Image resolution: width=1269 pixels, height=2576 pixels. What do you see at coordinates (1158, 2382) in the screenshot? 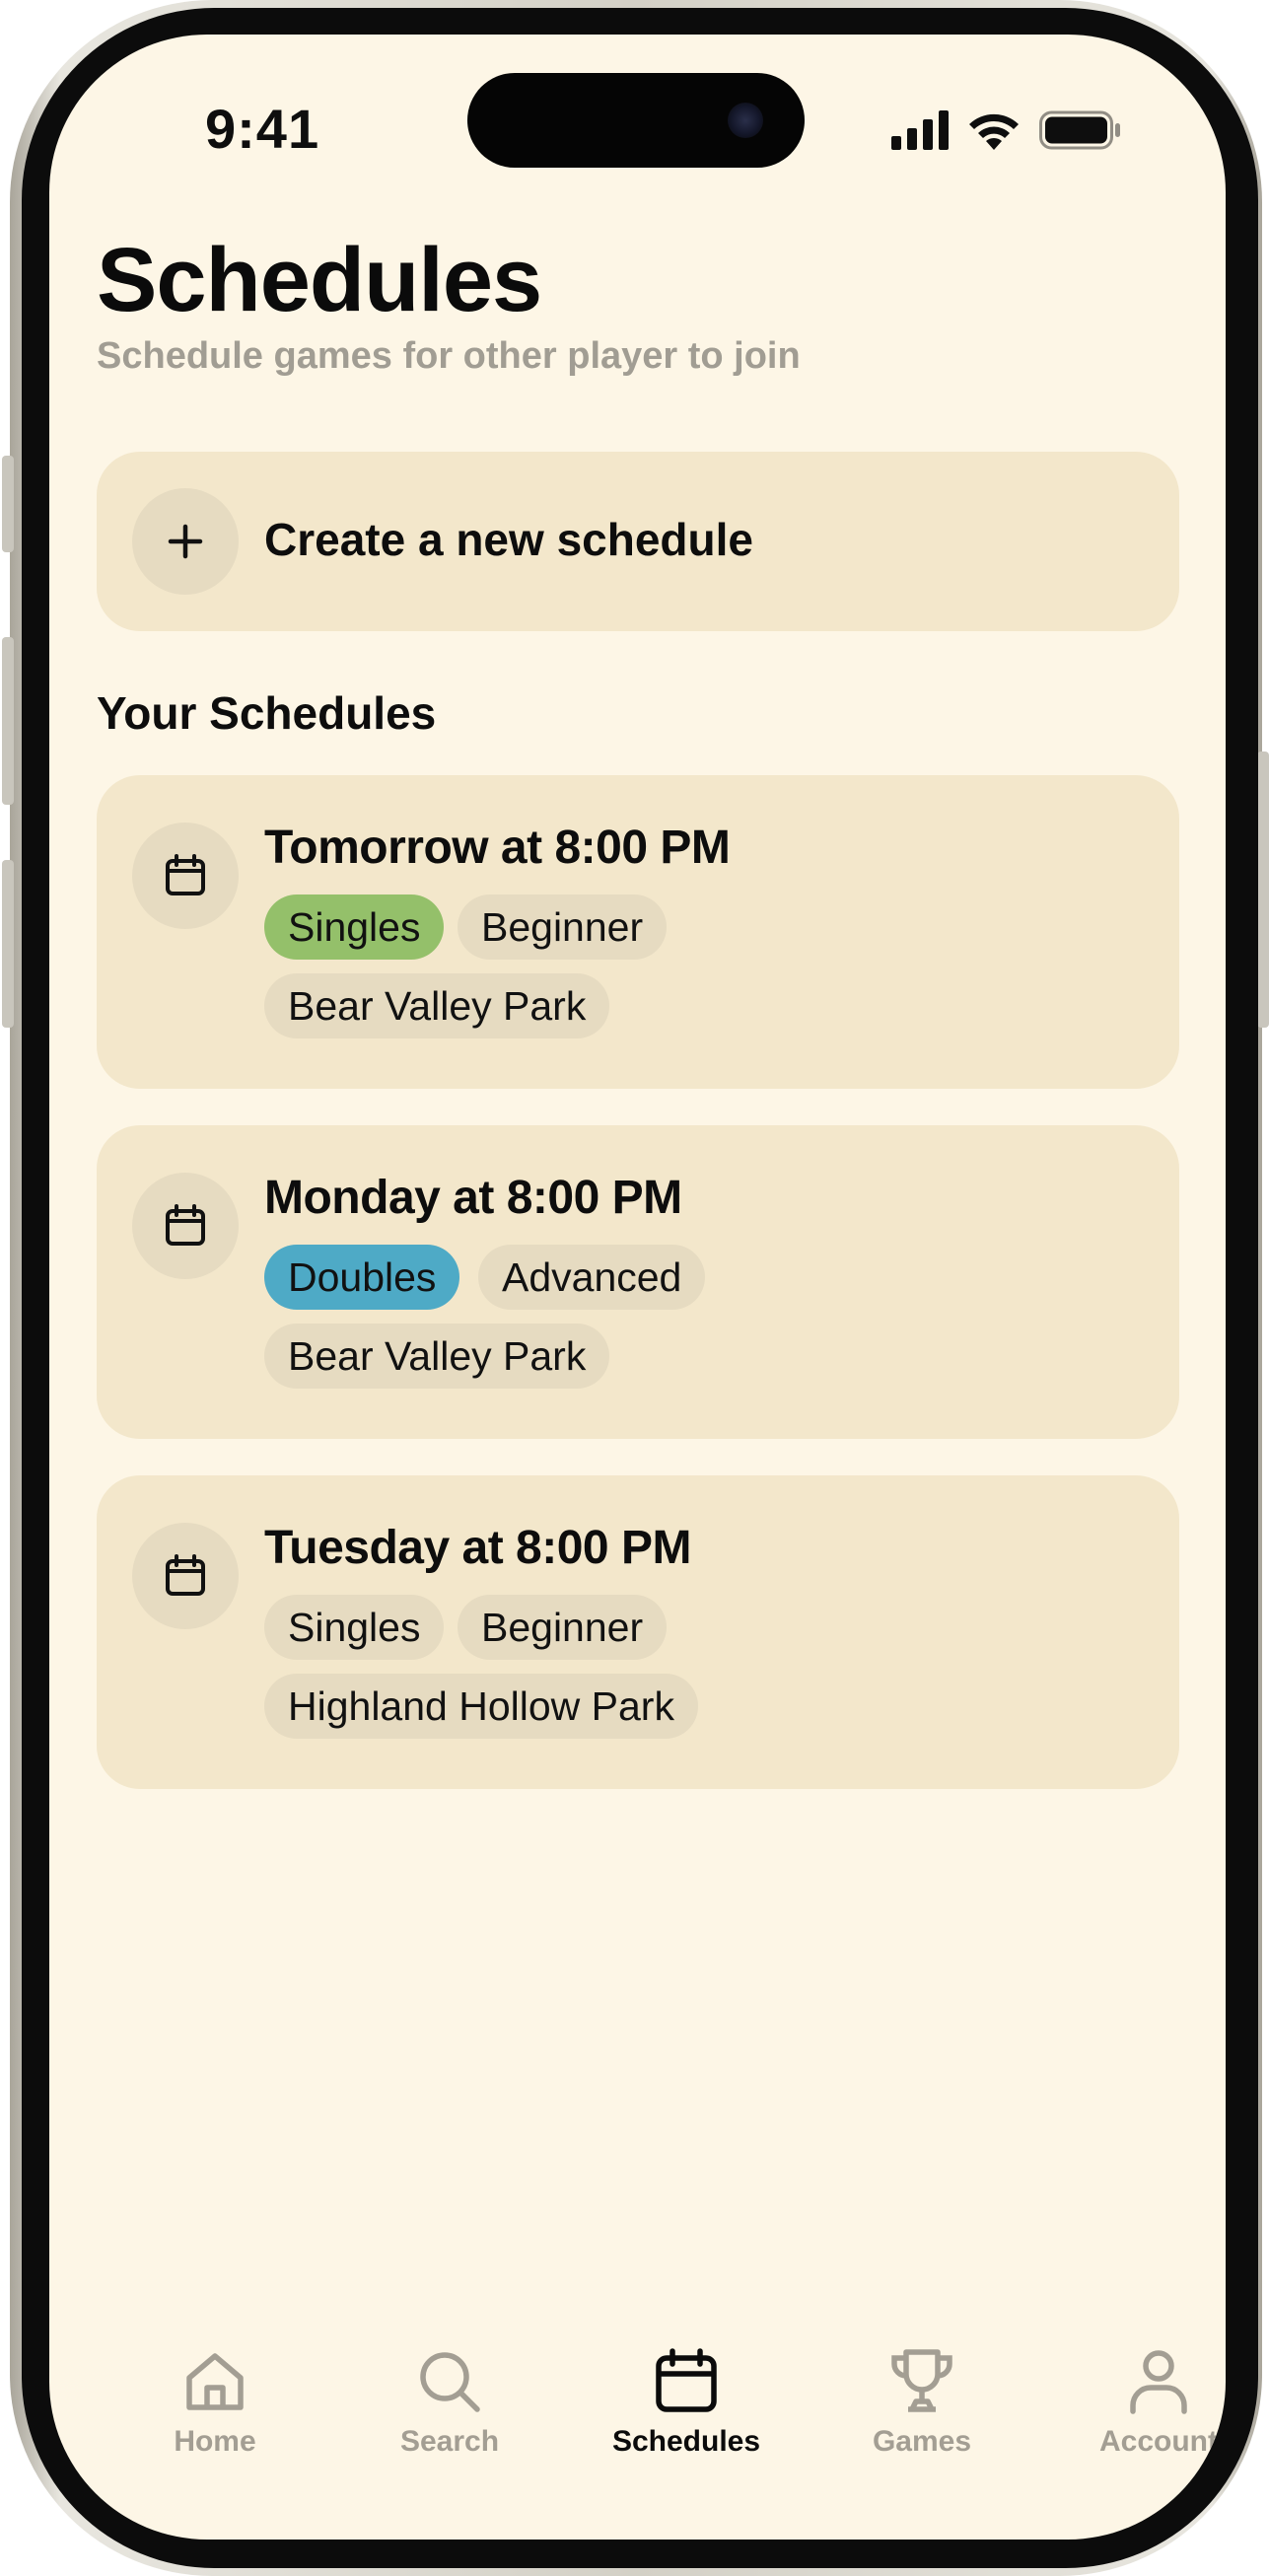
I see `person-icon` at bounding box center [1158, 2382].